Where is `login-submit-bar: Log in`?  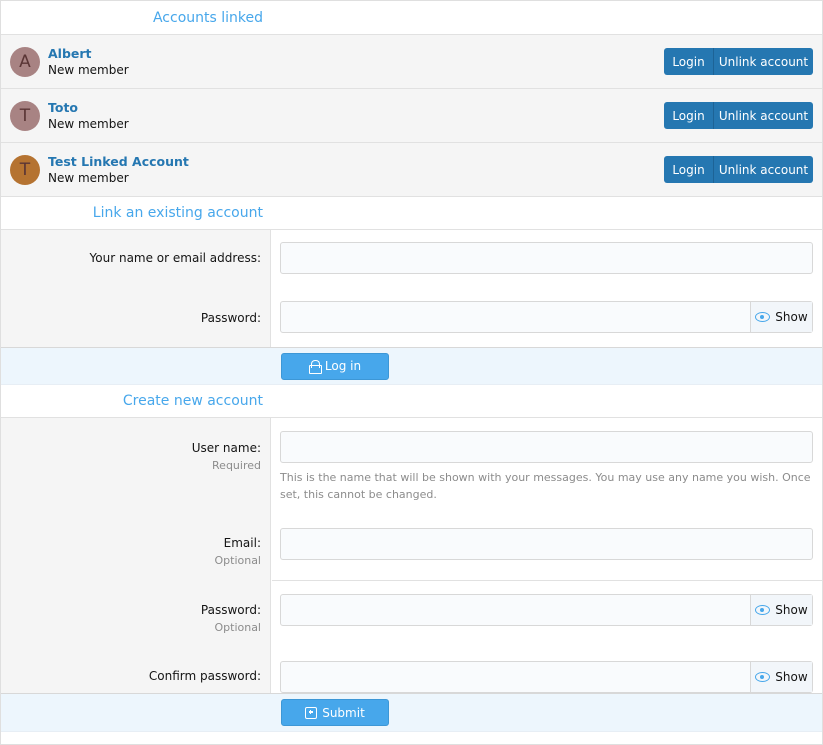 login-submit-bar: Log in is located at coordinates (411, 366).